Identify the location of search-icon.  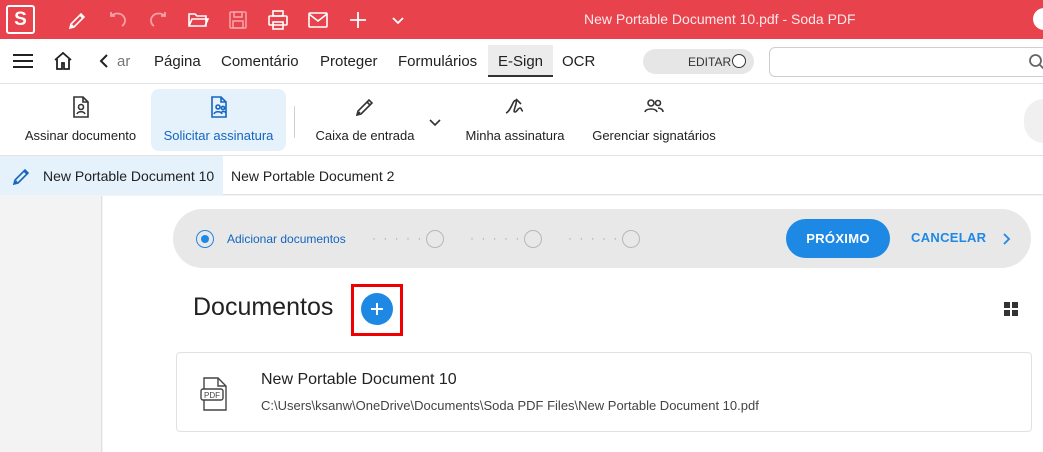
(1035, 62).